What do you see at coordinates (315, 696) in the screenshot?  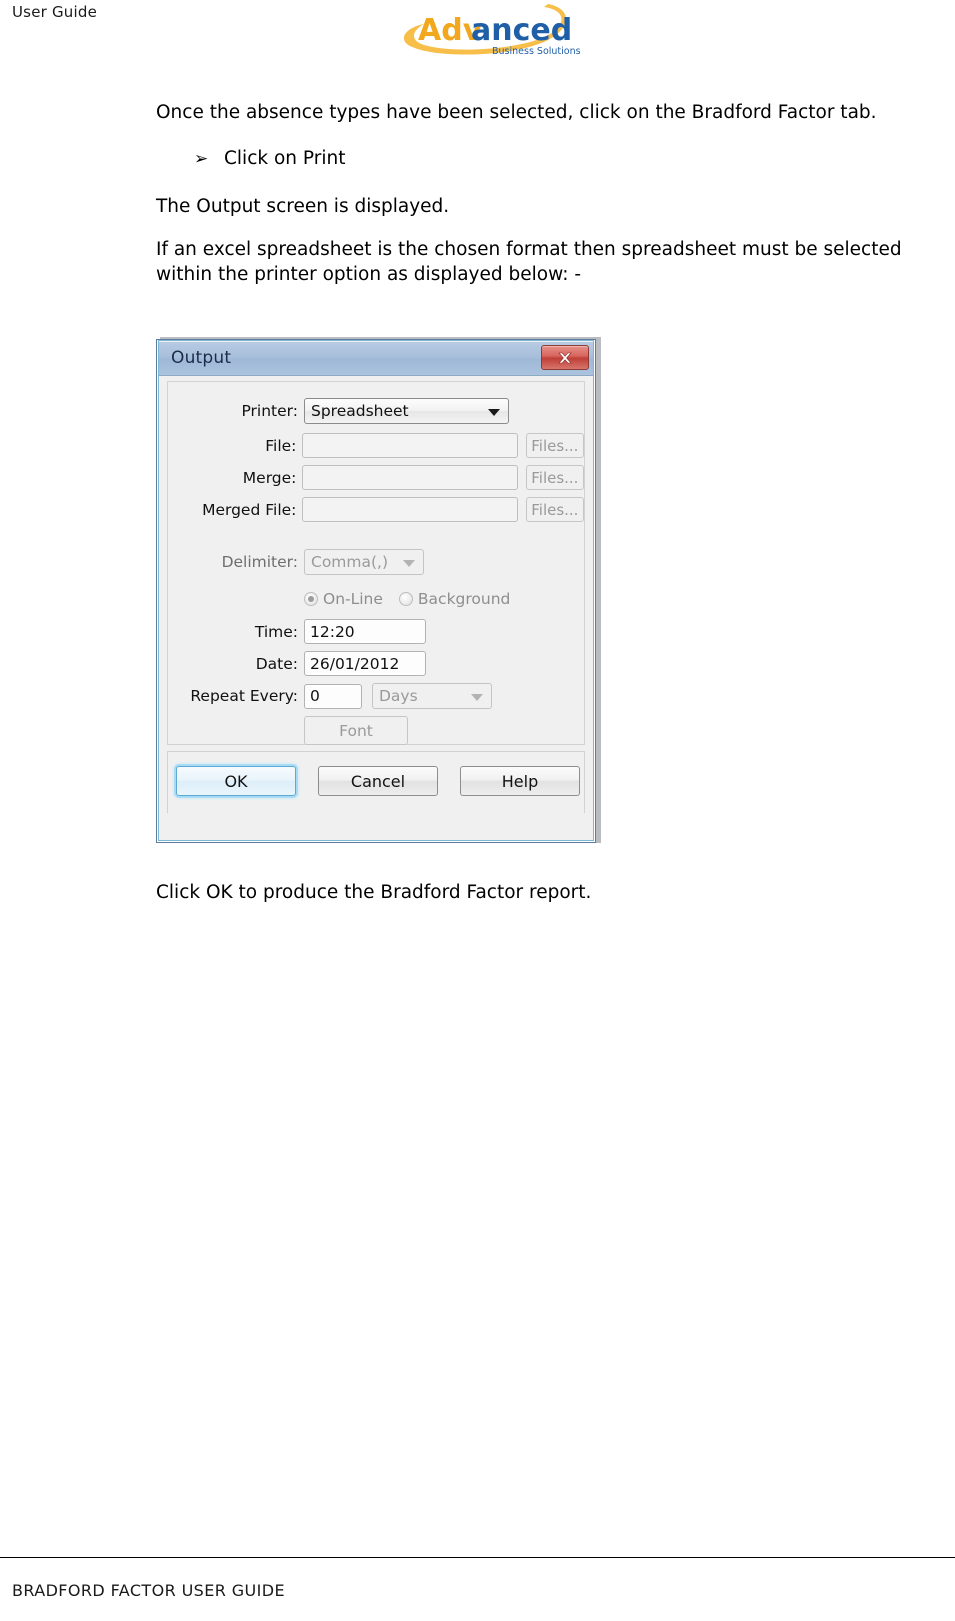 I see `repeat-every-value: 0` at bounding box center [315, 696].